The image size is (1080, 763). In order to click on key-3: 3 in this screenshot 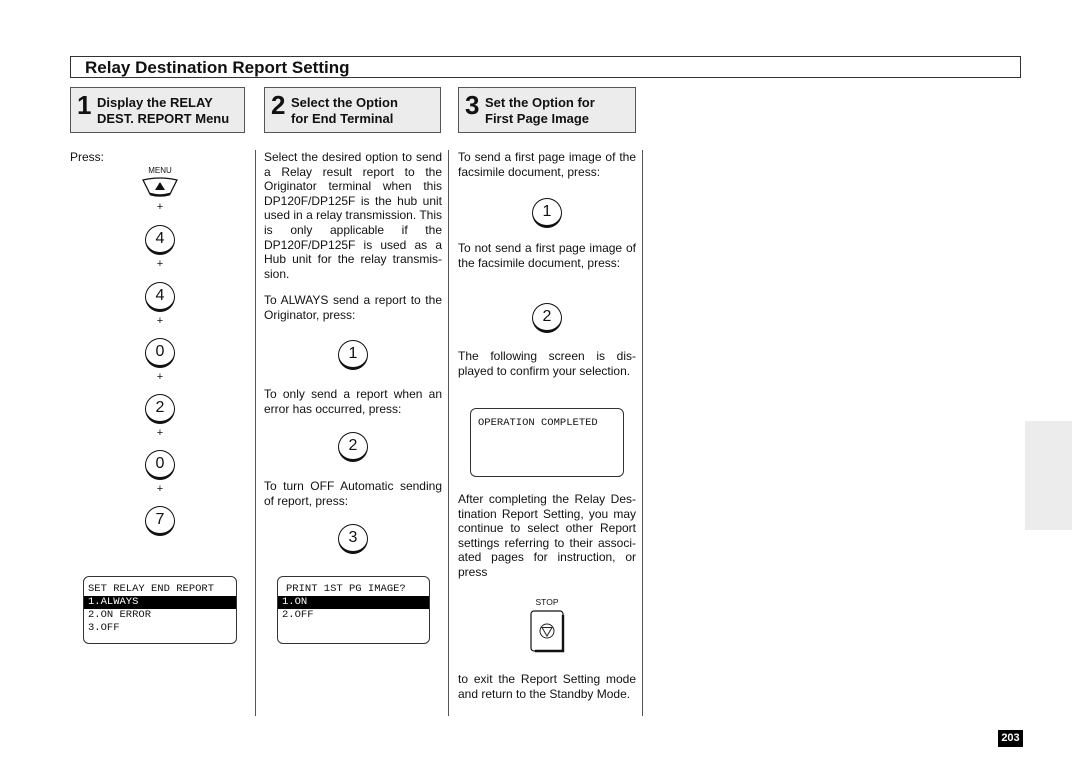, I will do `click(353, 539)`.